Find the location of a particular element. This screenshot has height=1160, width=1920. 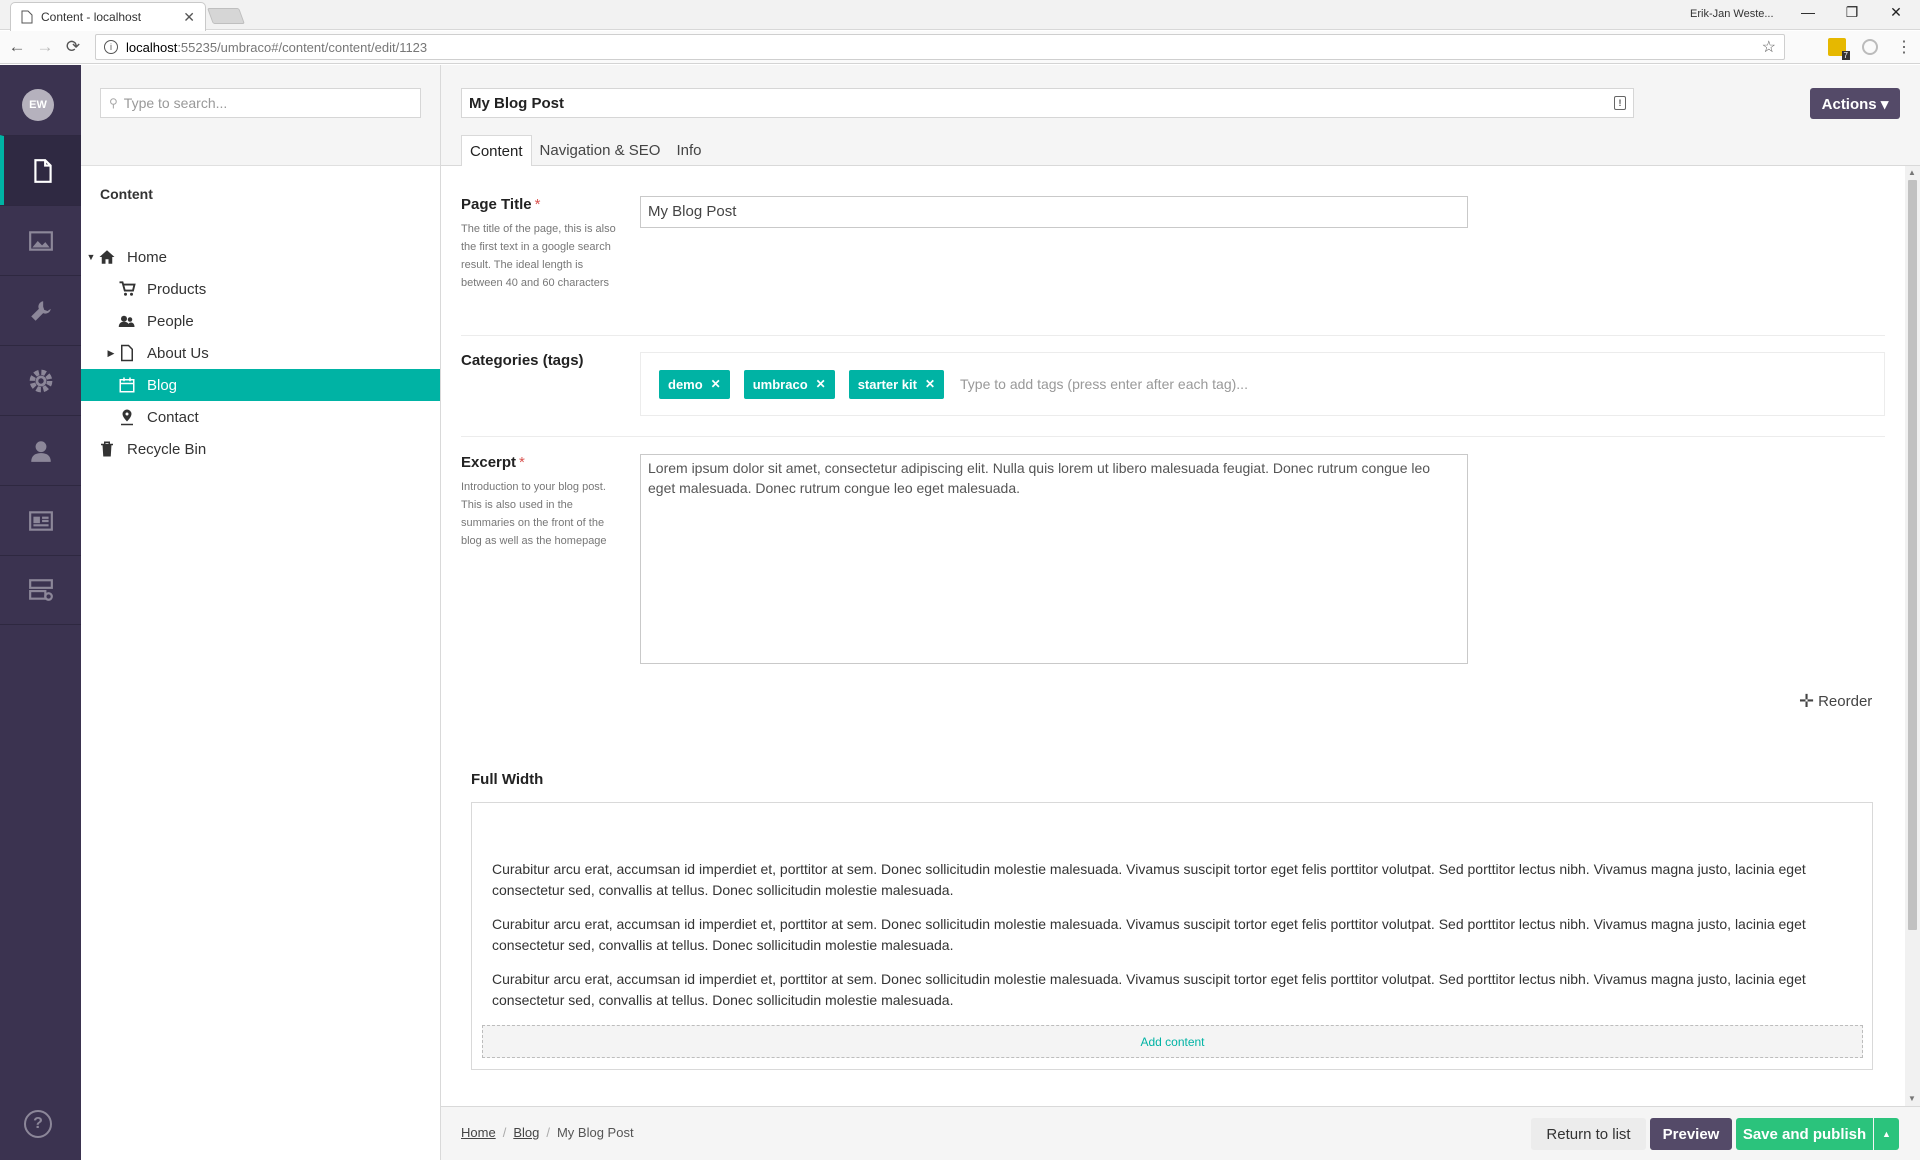

tree-item-blog: Blog is located at coordinates (260, 385).